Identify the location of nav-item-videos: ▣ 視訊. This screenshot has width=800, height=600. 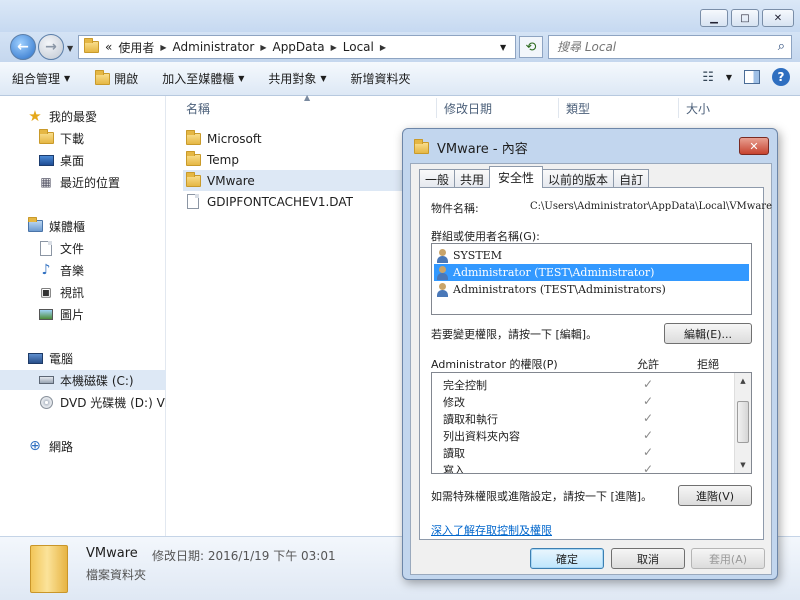
(83, 292).